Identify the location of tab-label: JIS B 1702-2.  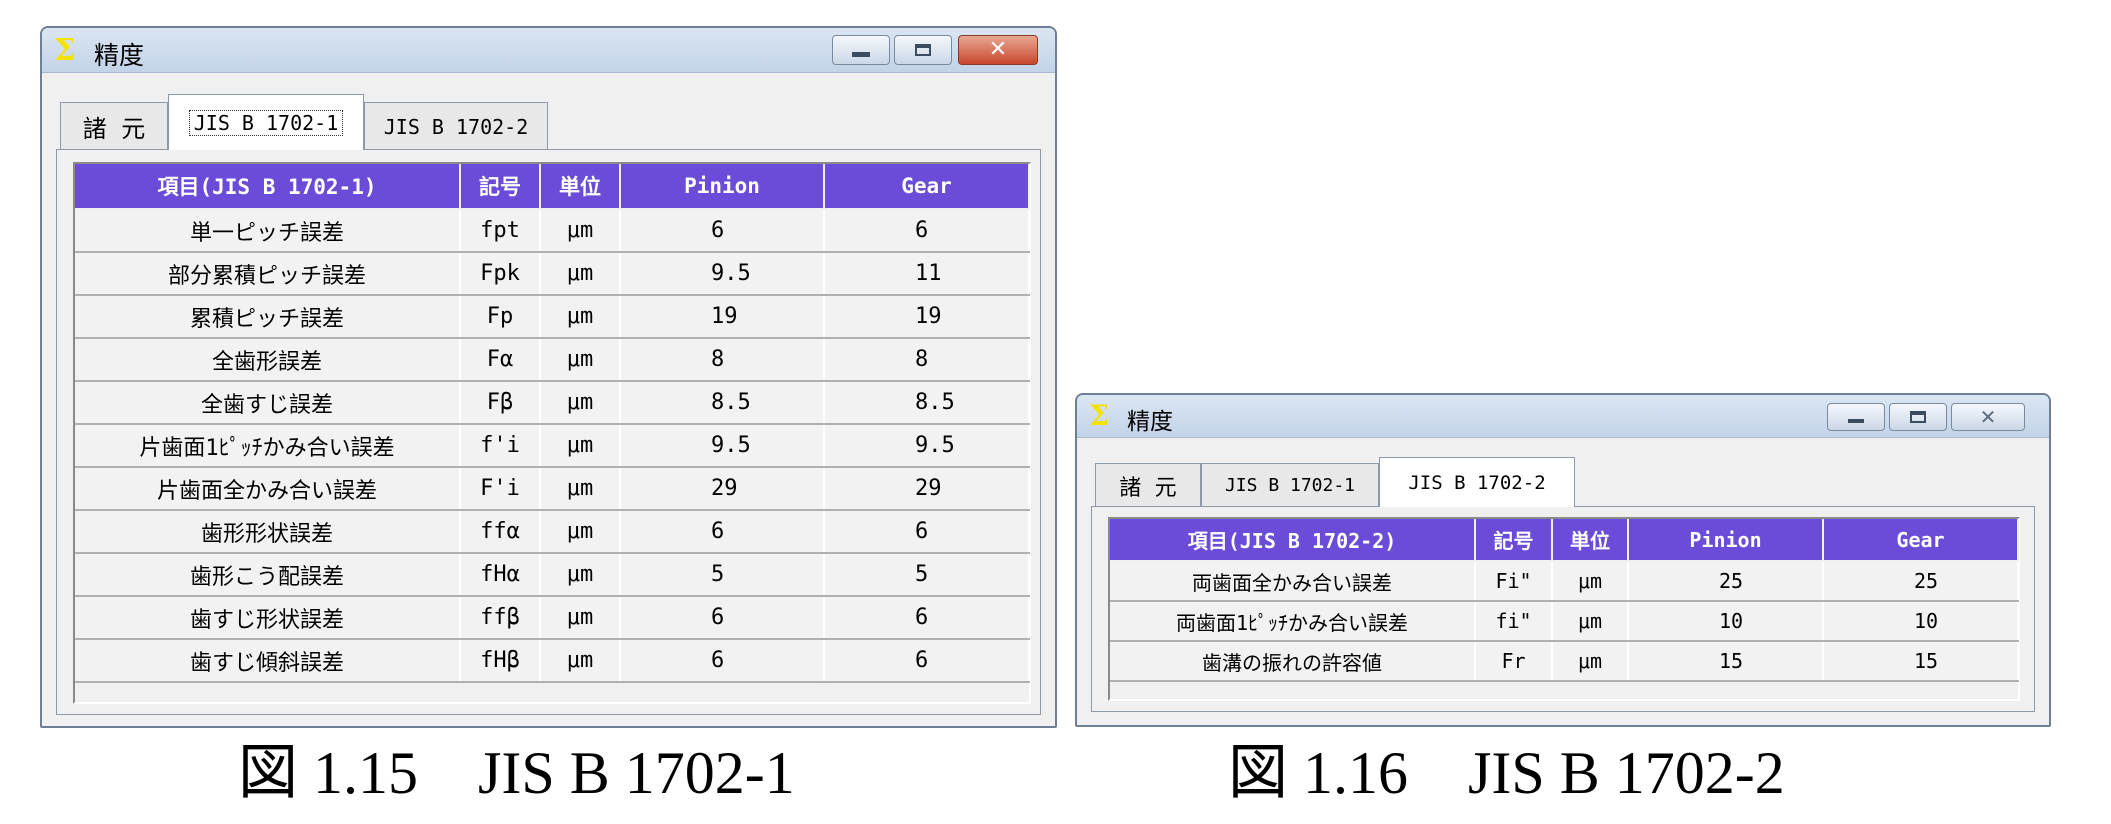
(456, 126).